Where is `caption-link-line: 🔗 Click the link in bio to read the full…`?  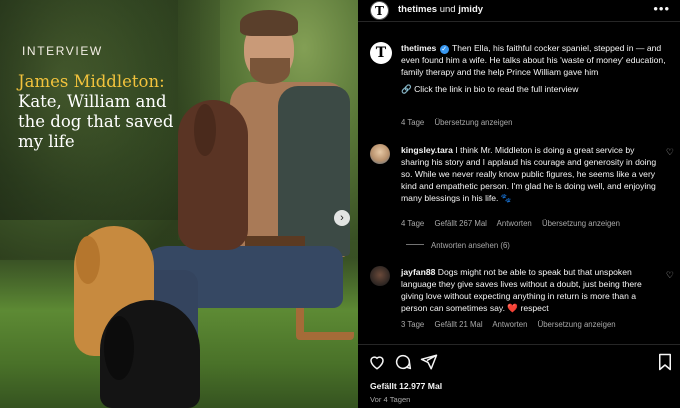 caption-link-line: 🔗 Click the link in bio to read the full… is located at coordinates (490, 89).